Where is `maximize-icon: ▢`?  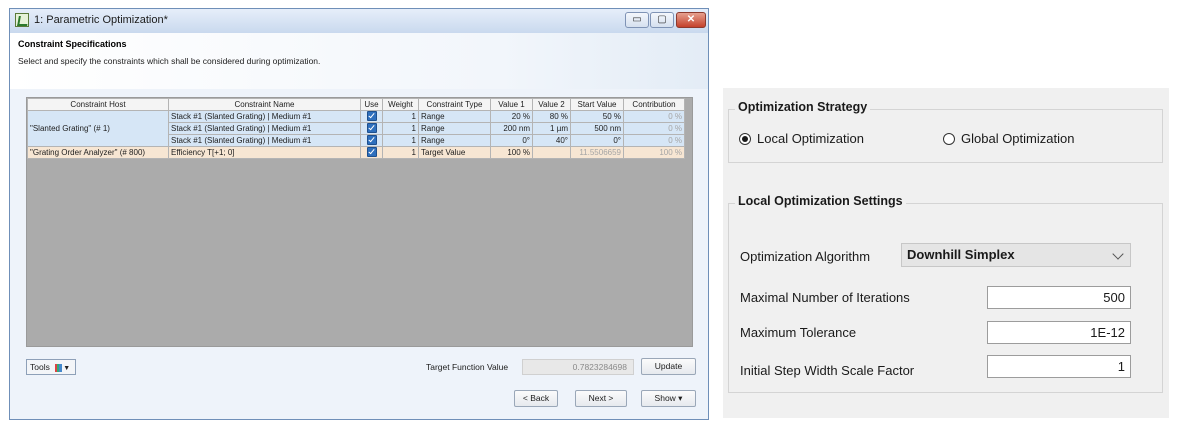 maximize-icon: ▢ is located at coordinates (662, 19).